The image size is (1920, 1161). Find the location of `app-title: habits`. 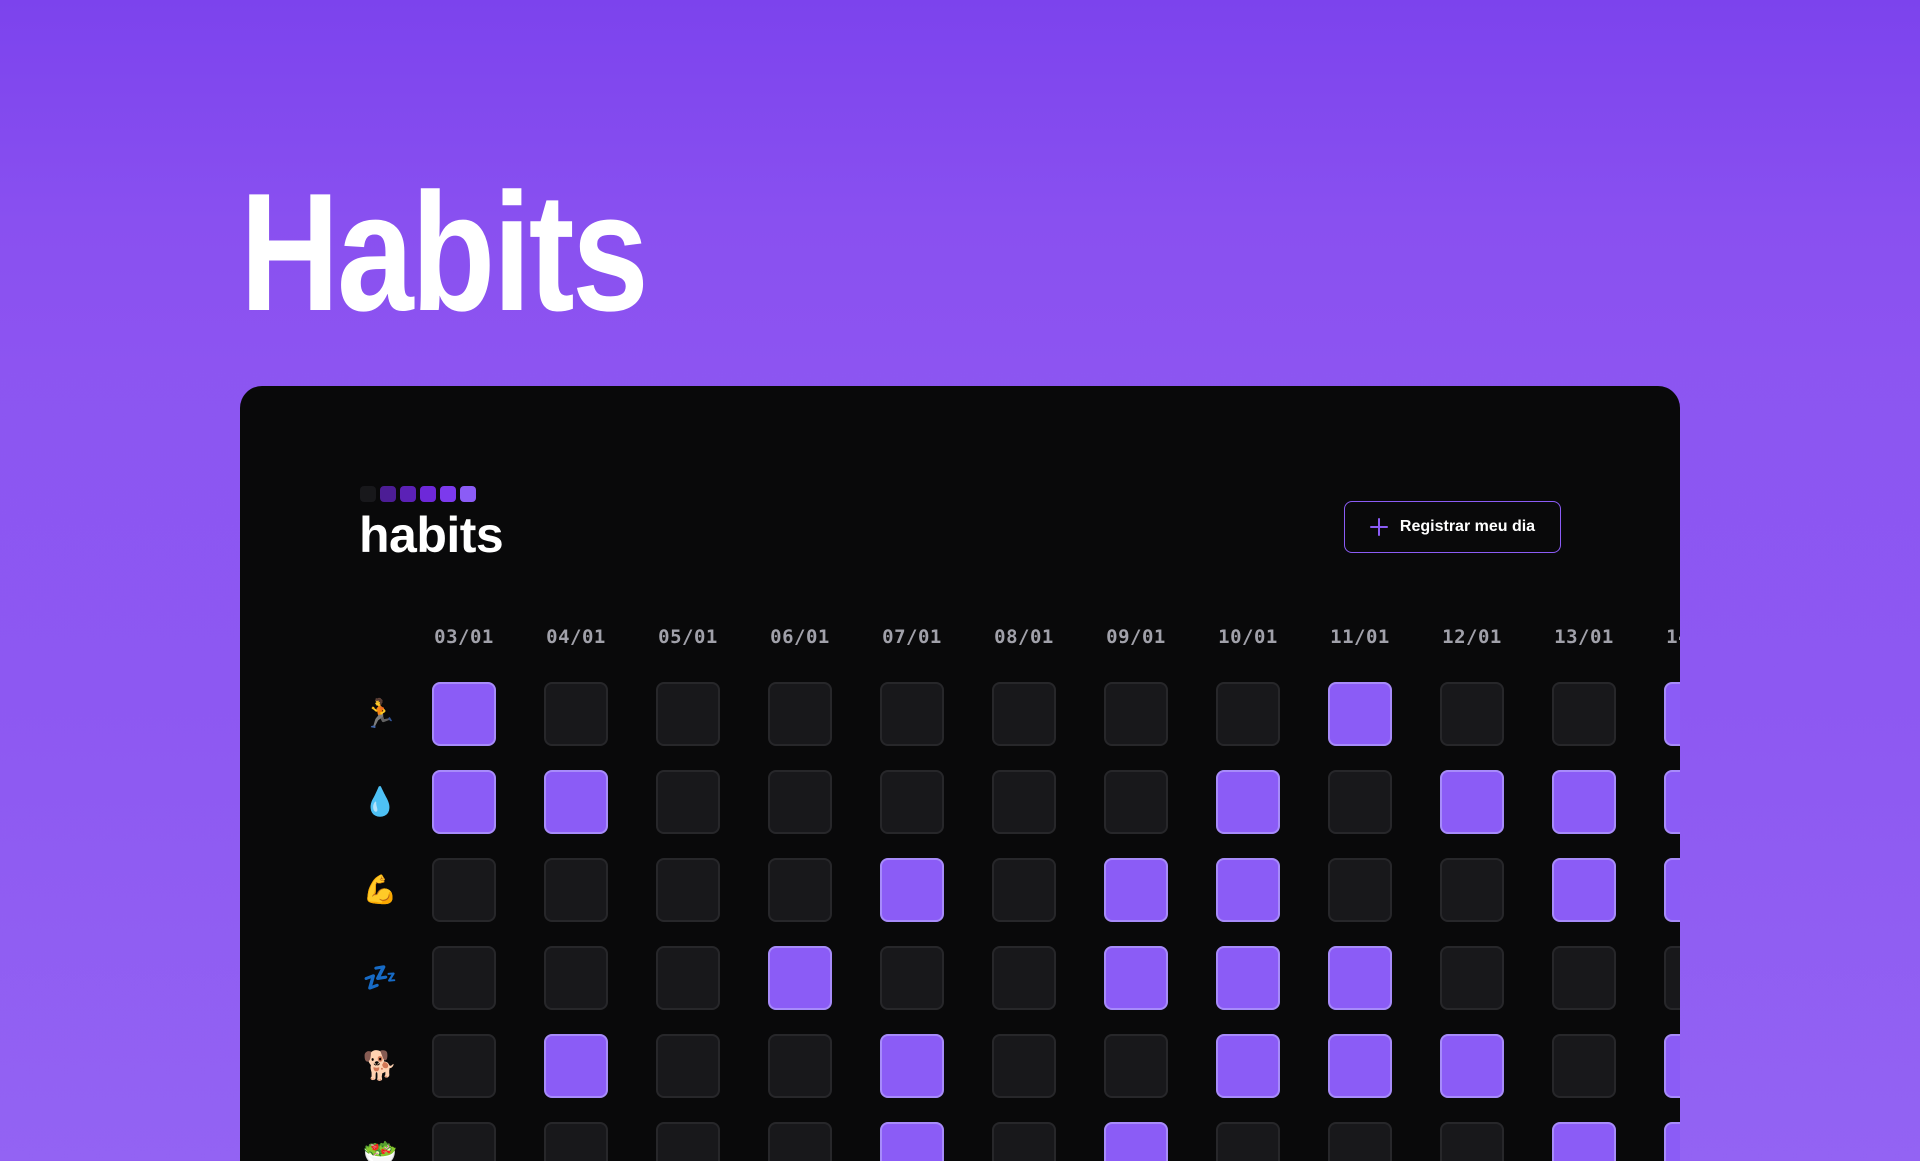

app-title: habits is located at coordinates (431, 535).